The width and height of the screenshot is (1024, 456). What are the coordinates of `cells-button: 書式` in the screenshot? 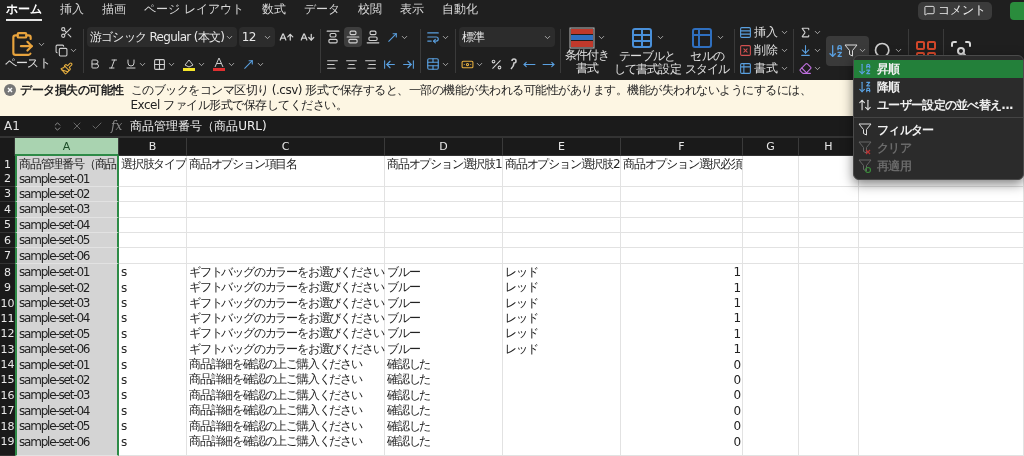 It's located at (763, 68).